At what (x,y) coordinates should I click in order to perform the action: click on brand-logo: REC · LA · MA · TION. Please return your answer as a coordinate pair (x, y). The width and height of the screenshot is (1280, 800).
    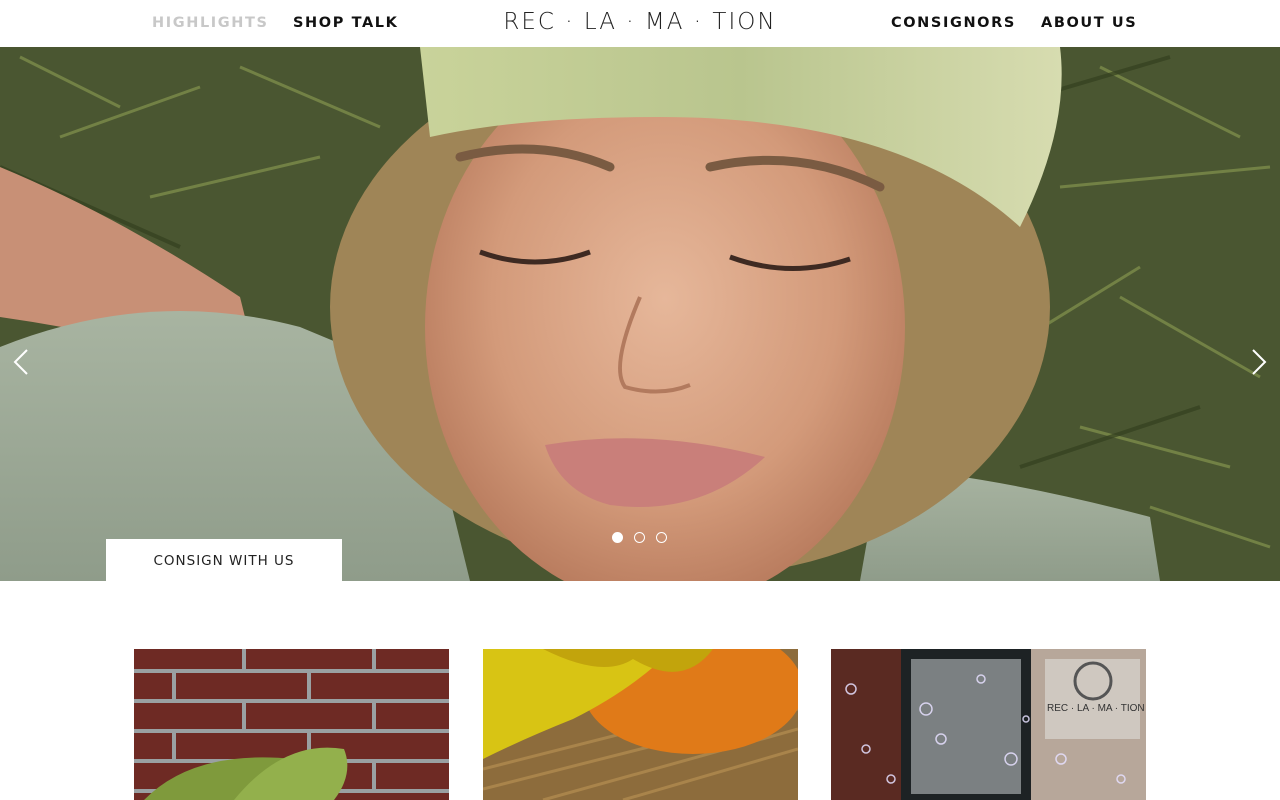
    Looking at the image, I should click on (640, 22).